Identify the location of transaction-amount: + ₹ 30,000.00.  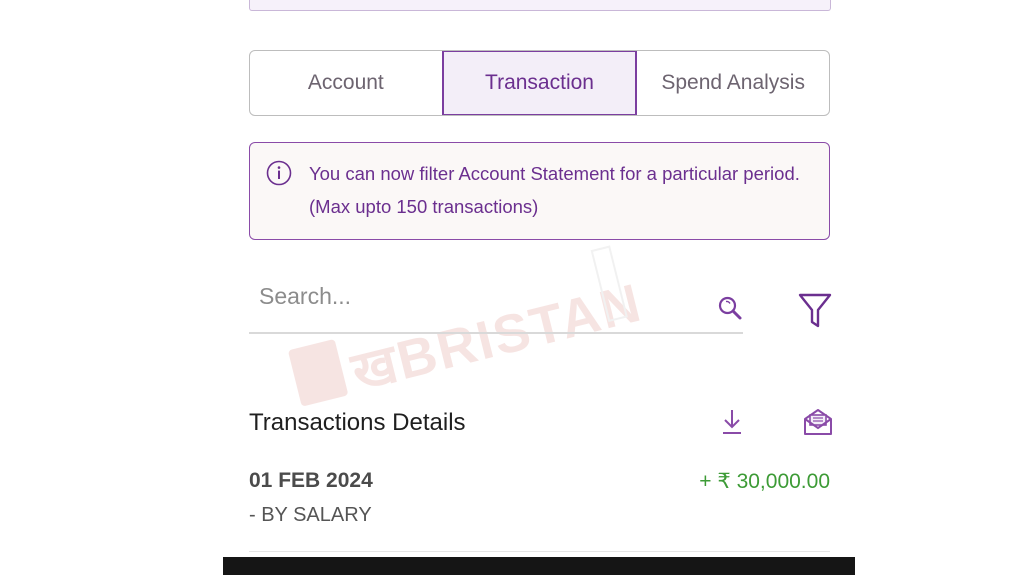
(764, 481).